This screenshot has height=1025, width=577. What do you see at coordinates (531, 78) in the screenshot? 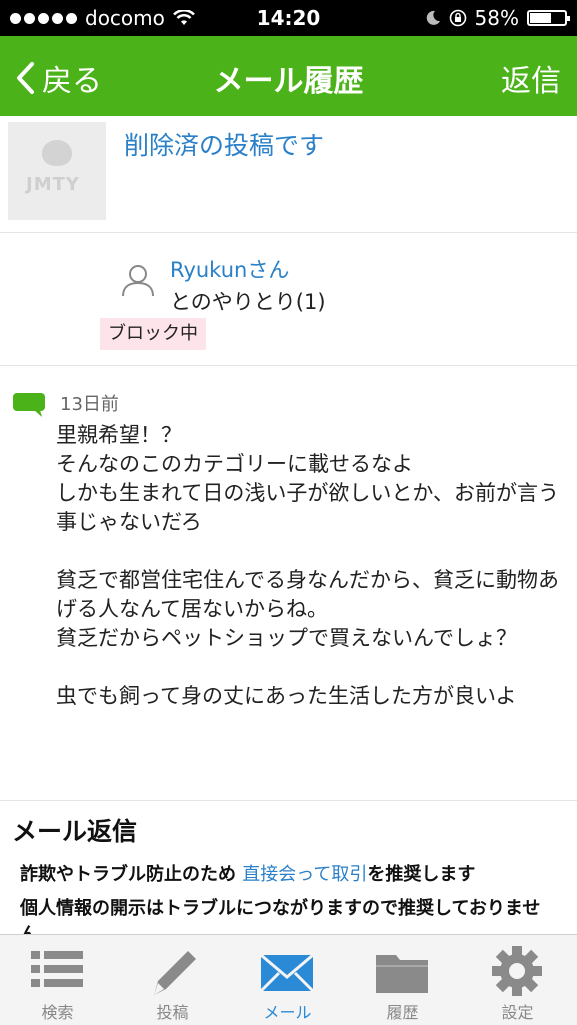
I see `reply-button: 返信` at bounding box center [531, 78].